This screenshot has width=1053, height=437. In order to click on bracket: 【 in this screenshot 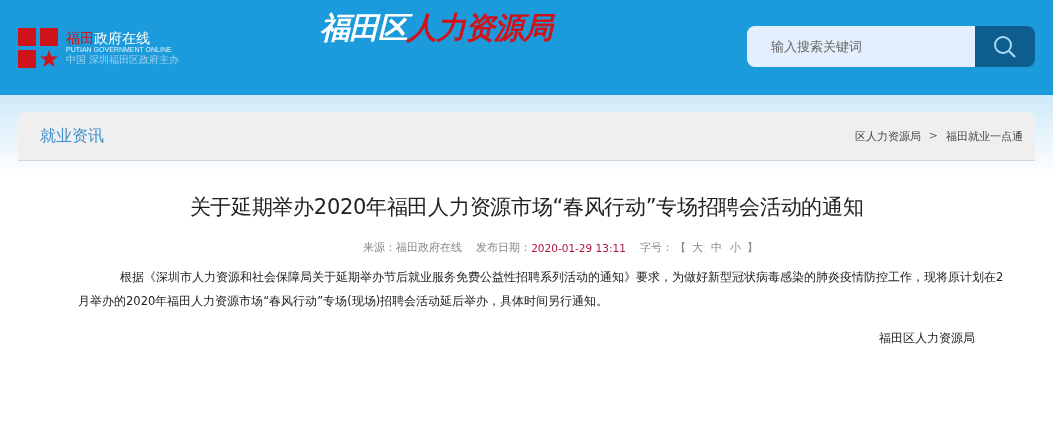, I will do `click(680, 248)`.